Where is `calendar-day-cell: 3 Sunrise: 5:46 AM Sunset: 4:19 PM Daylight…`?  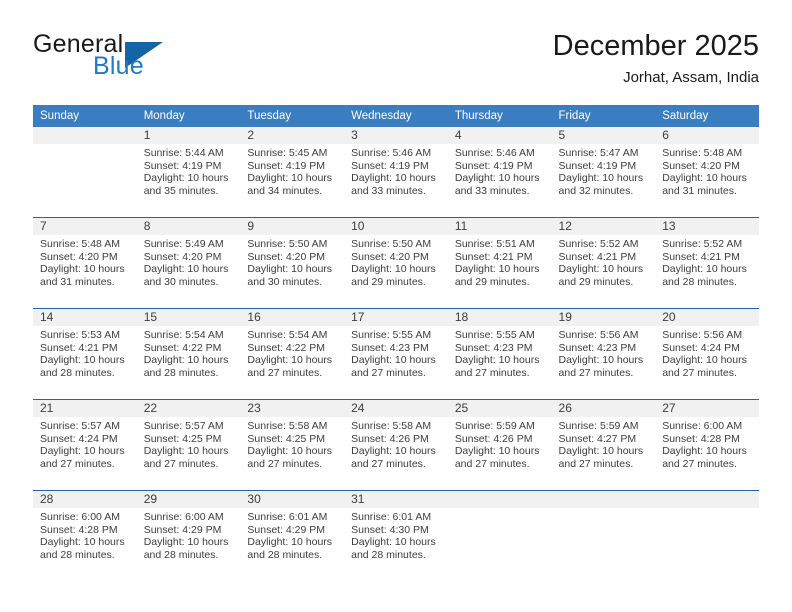 calendar-day-cell: 3 Sunrise: 5:46 AM Sunset: 4:19 PM Daylight… is located at coordinates (396, 172).